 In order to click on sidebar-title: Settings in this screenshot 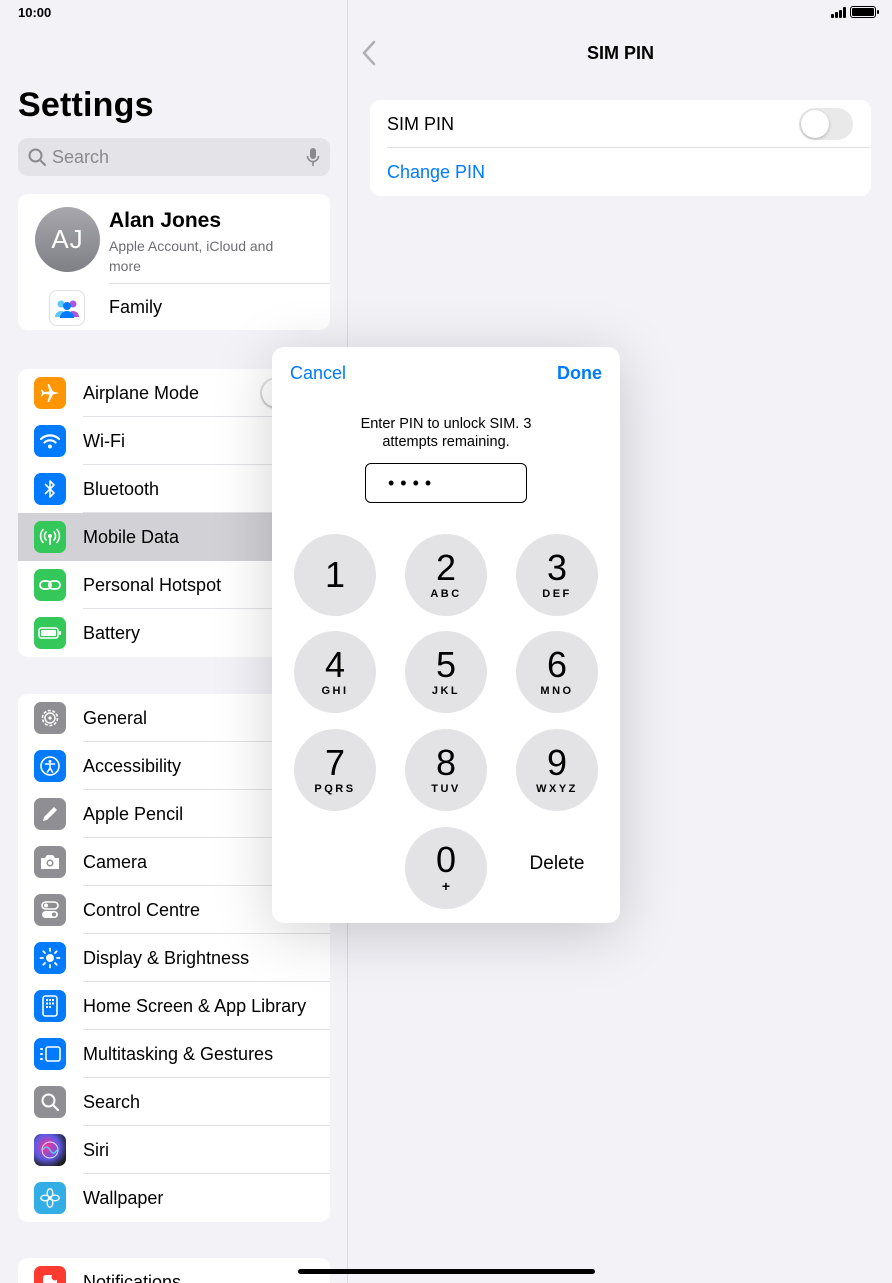, I will do `click(86, 105)`.